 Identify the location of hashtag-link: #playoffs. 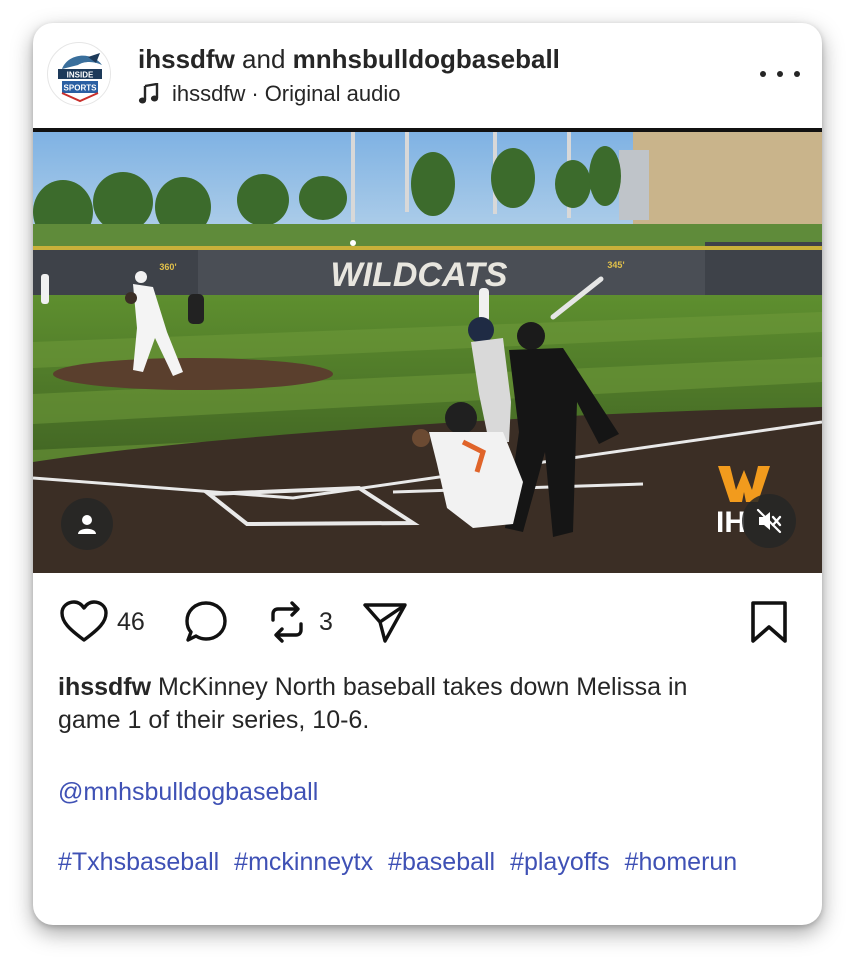
(560, 862).